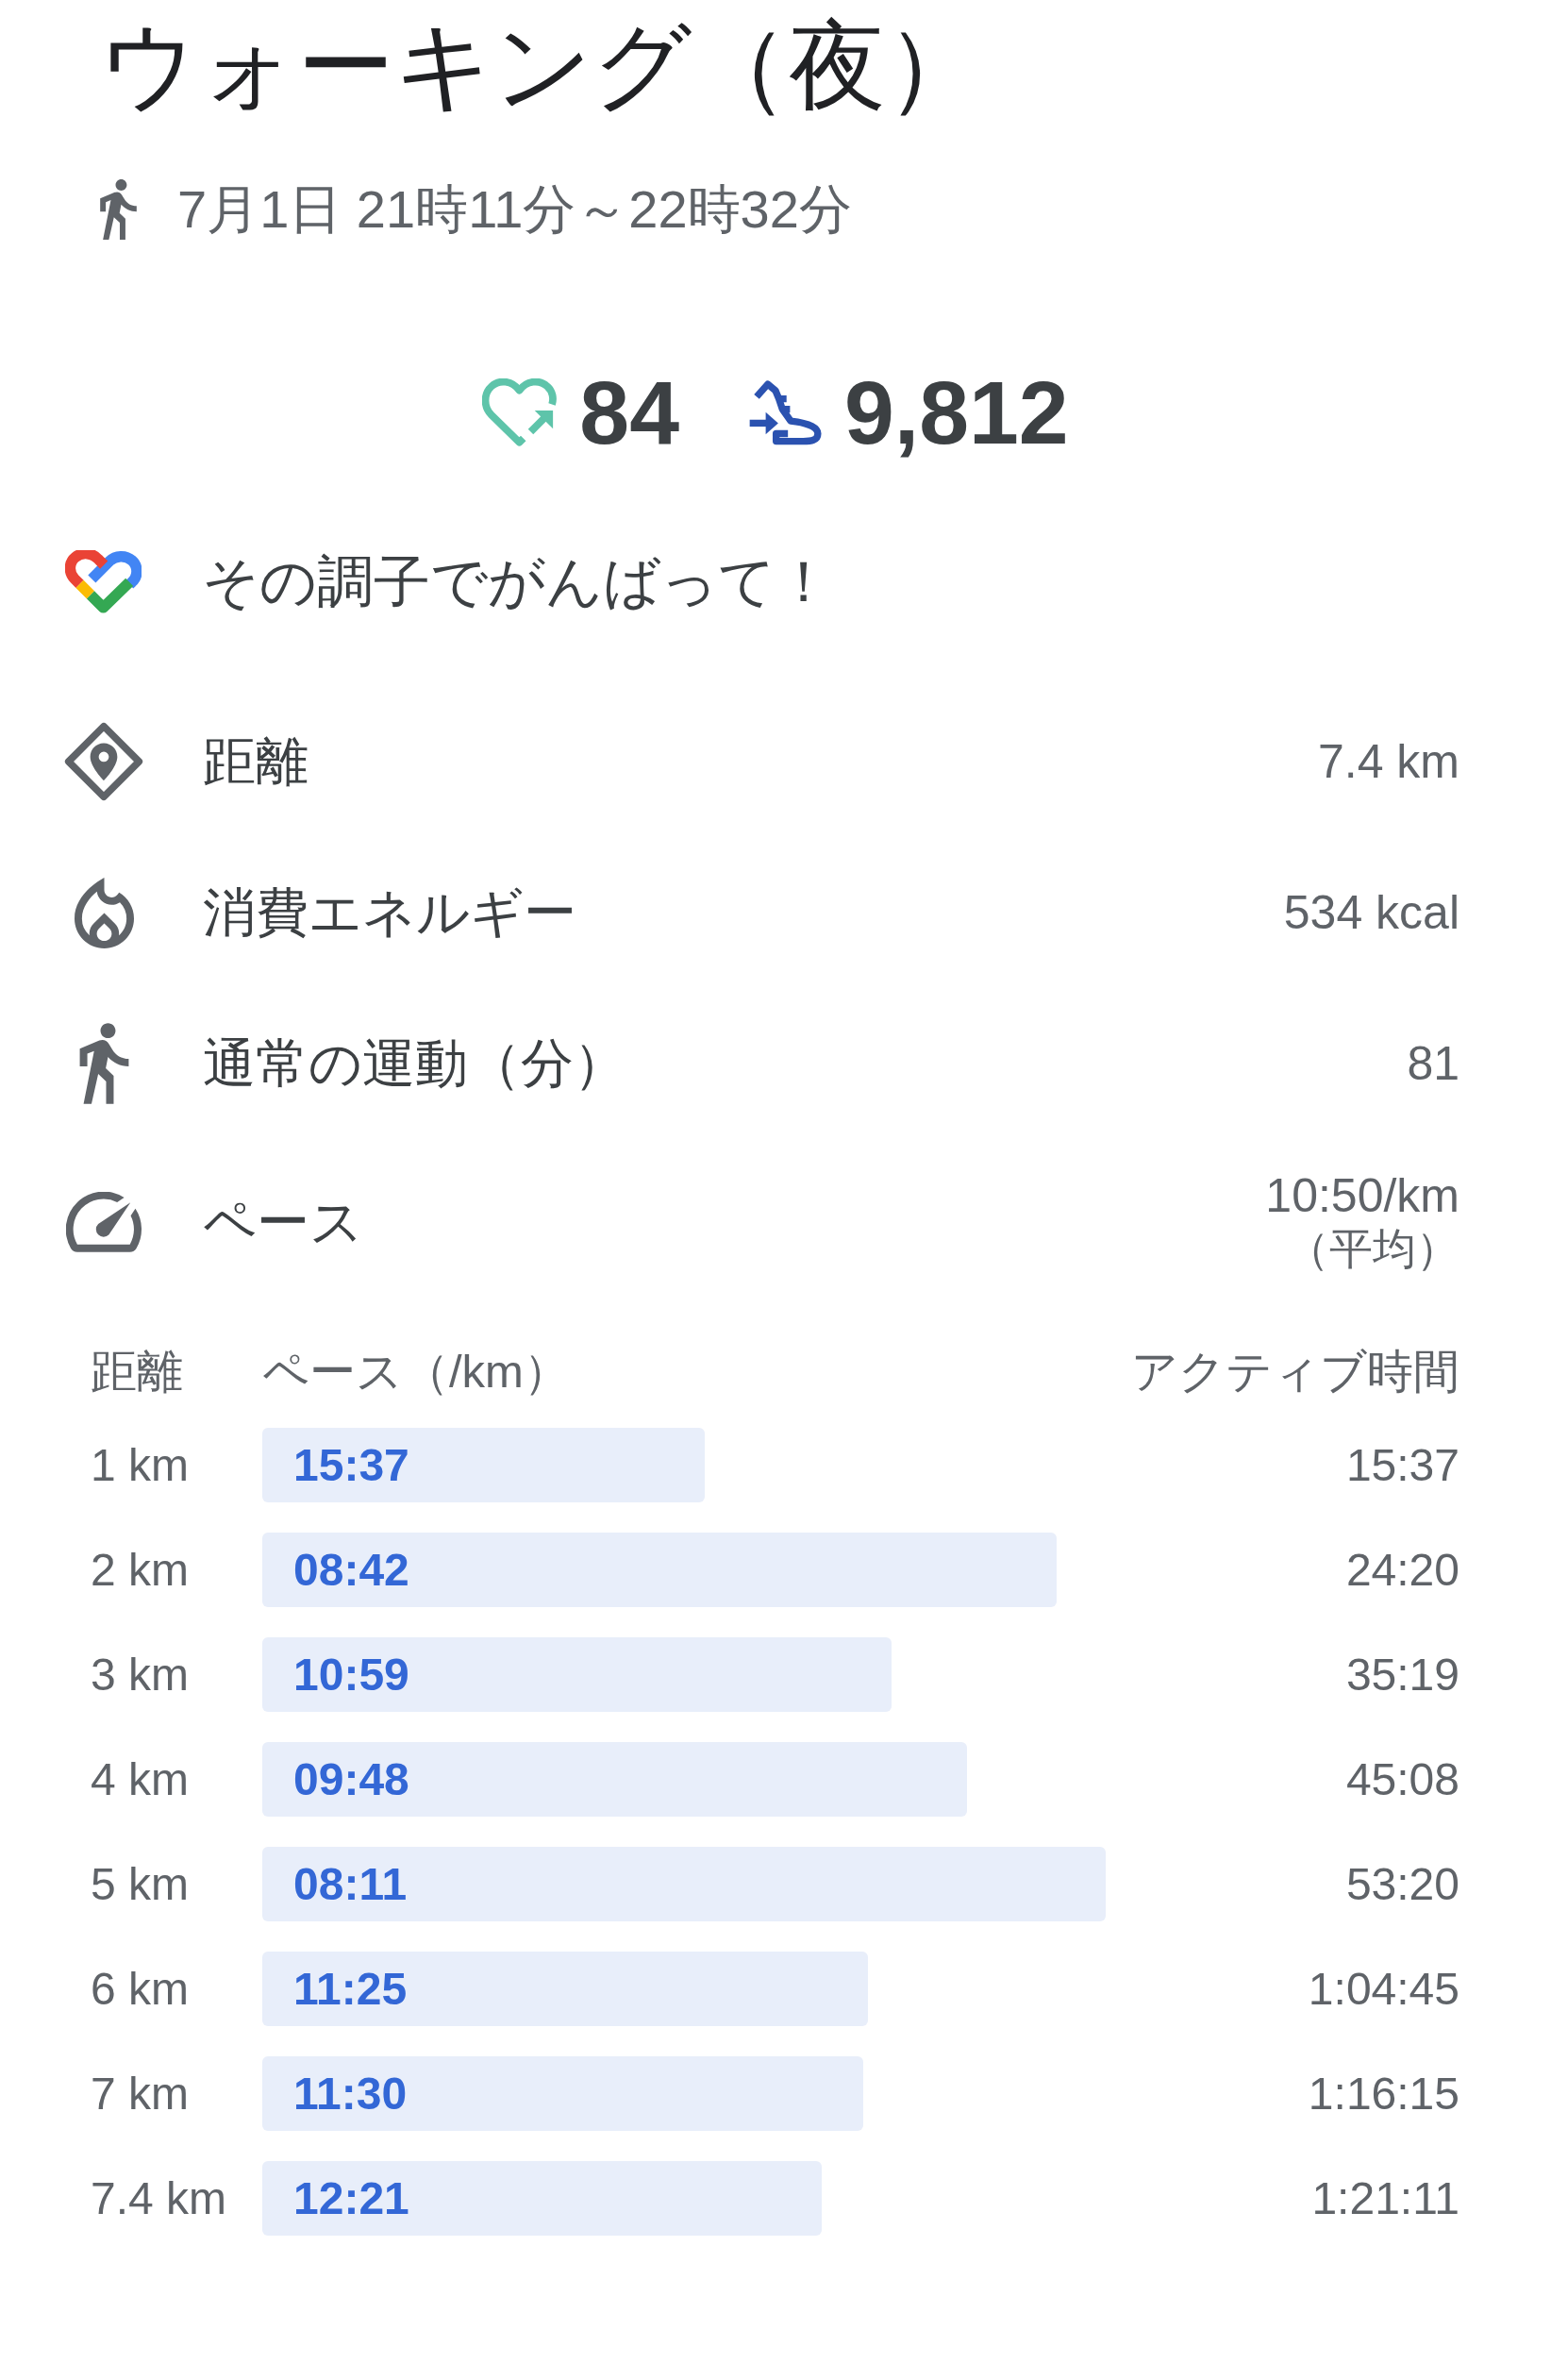 This screenshot has height=2380, width=1551. Describe the element at coordinates (350, 1884) in the screenshot. I see `split-pace: 08:11` at that location.